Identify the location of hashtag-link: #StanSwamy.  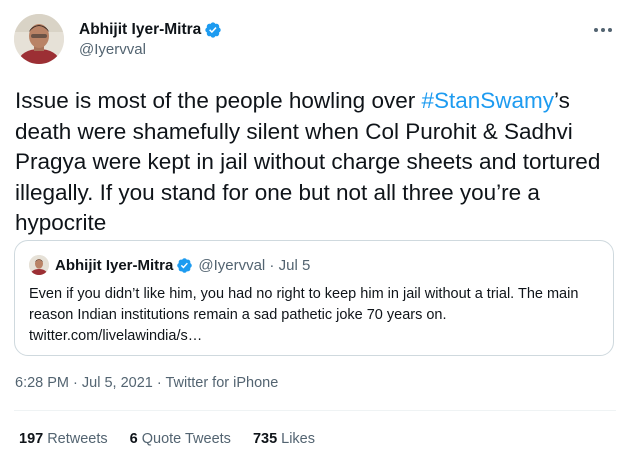
(487, 100).